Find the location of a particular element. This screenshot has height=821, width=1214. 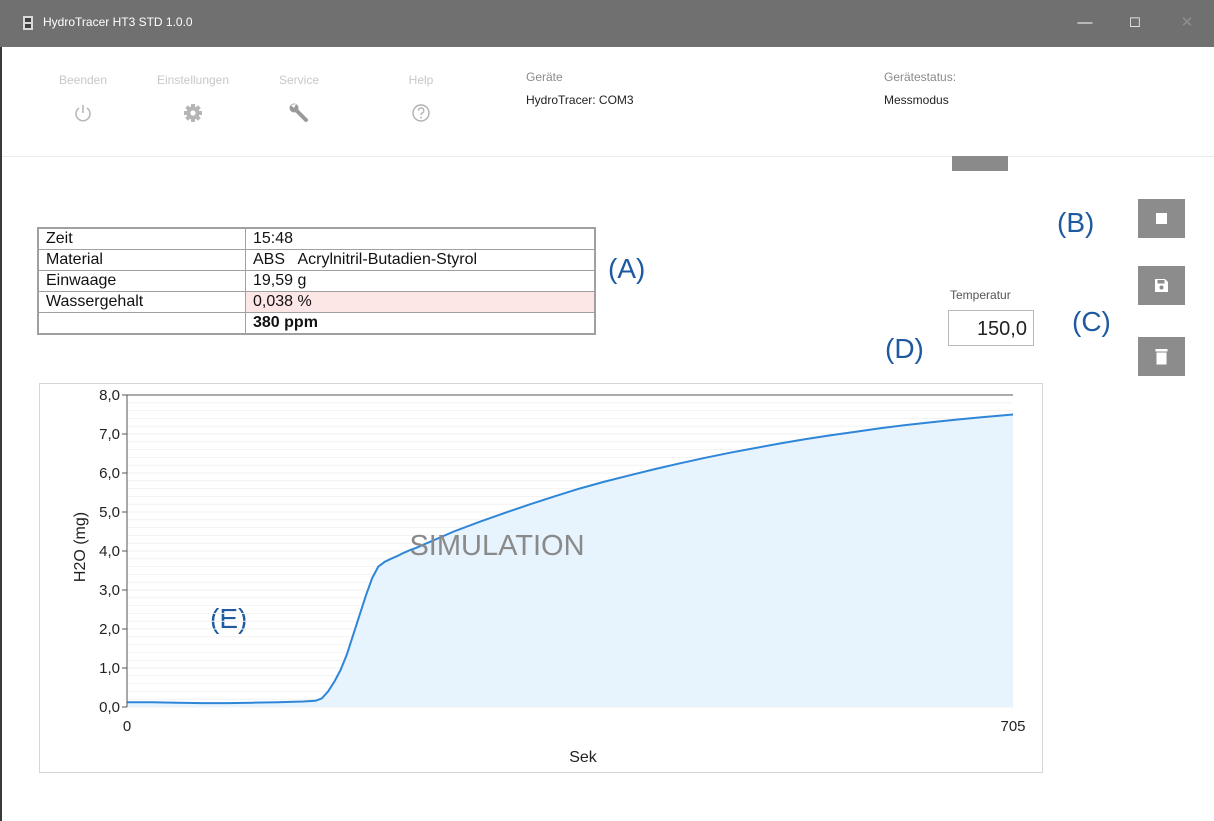

x-axis-label: Sek is located at coordinates (583, 757).